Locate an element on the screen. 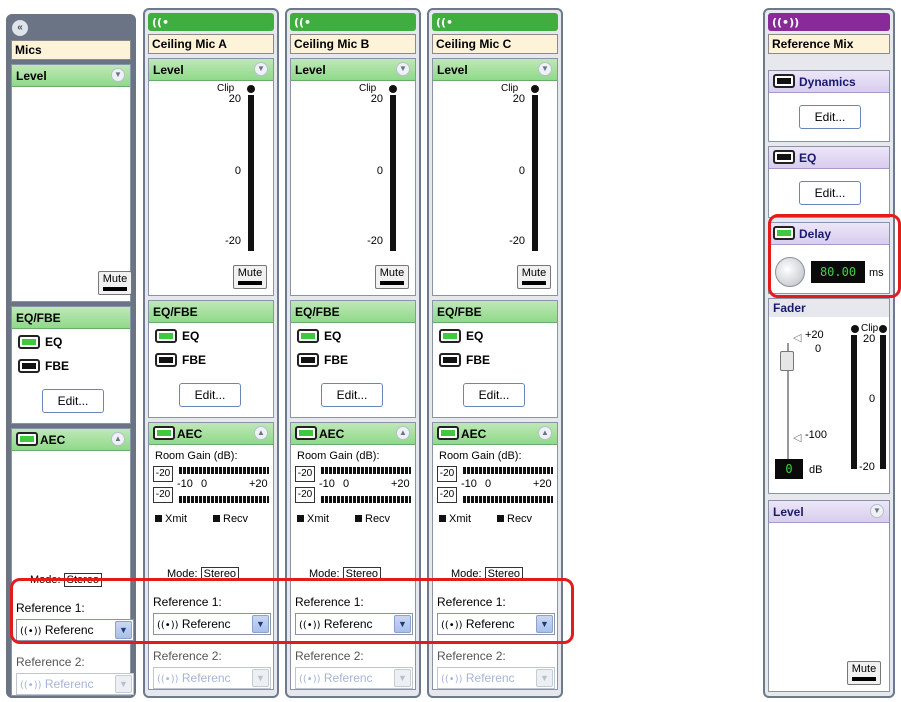 This screenshot has width=901, height=702. dynamics-toggle is located at coordinates (784, 81).